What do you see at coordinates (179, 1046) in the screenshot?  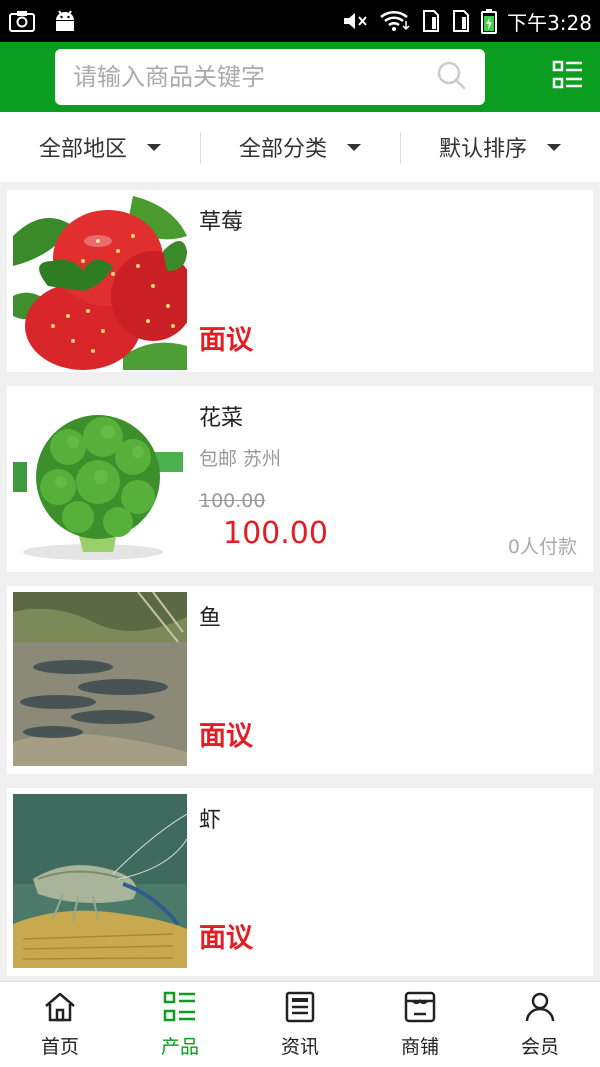 I see `nav-products-label: 产品` at bounding box center [179, 1046].